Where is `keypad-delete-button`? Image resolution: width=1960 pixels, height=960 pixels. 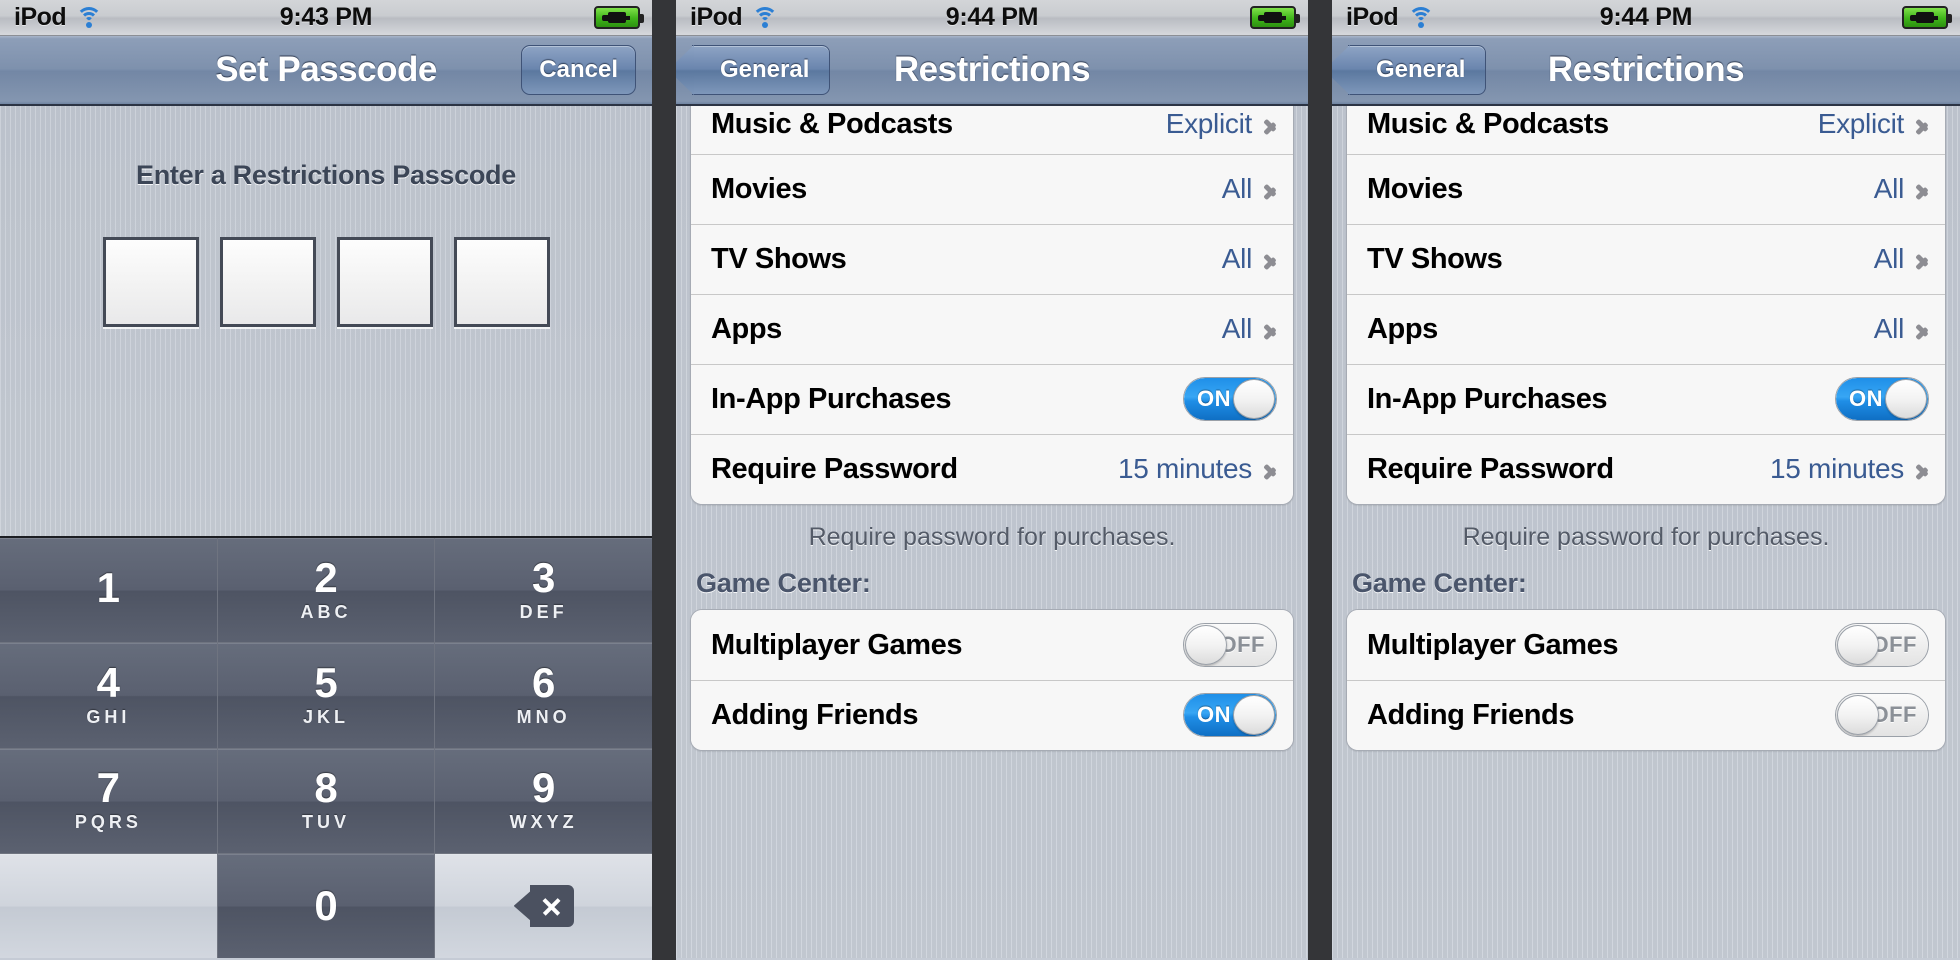
keypad-delete-button is located at coordinates (543, 905).